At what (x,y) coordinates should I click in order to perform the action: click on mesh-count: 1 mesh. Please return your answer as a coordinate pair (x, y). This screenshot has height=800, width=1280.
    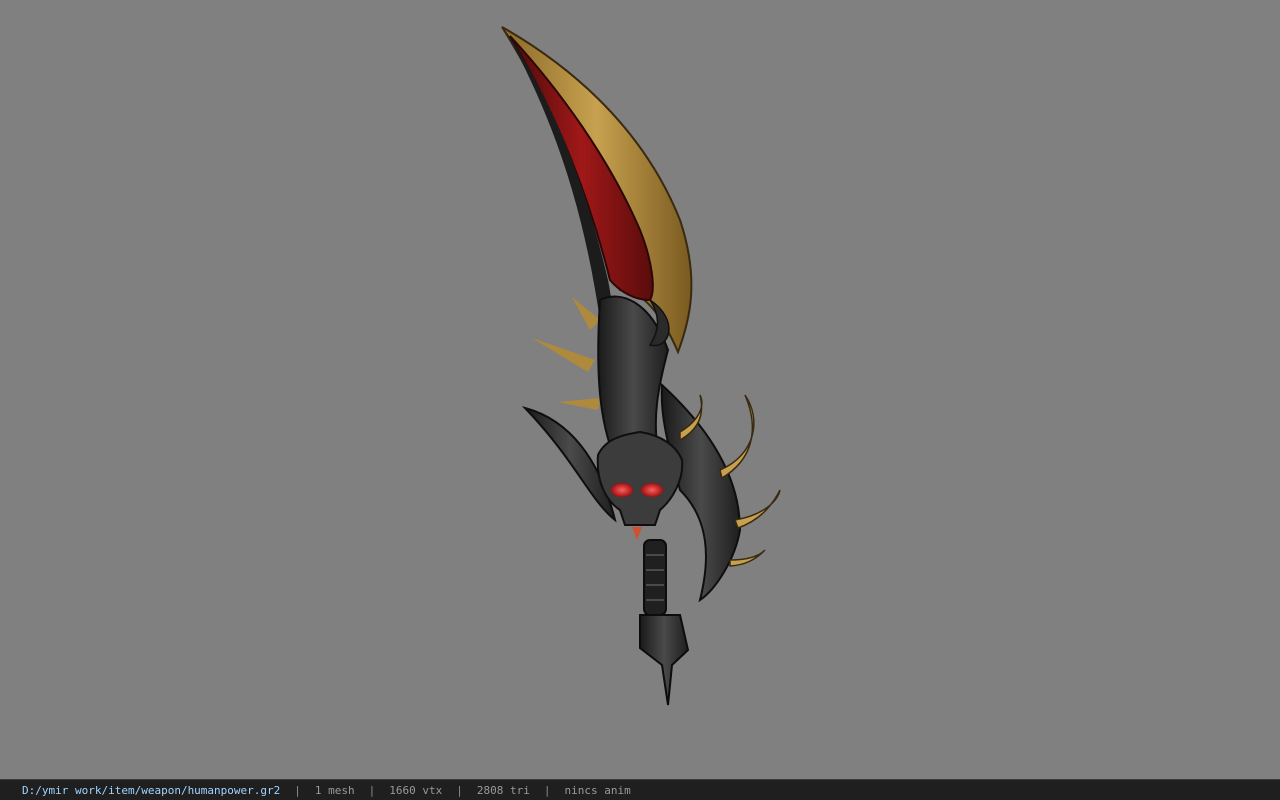
    Looking at the image, I should click on (334, 790).